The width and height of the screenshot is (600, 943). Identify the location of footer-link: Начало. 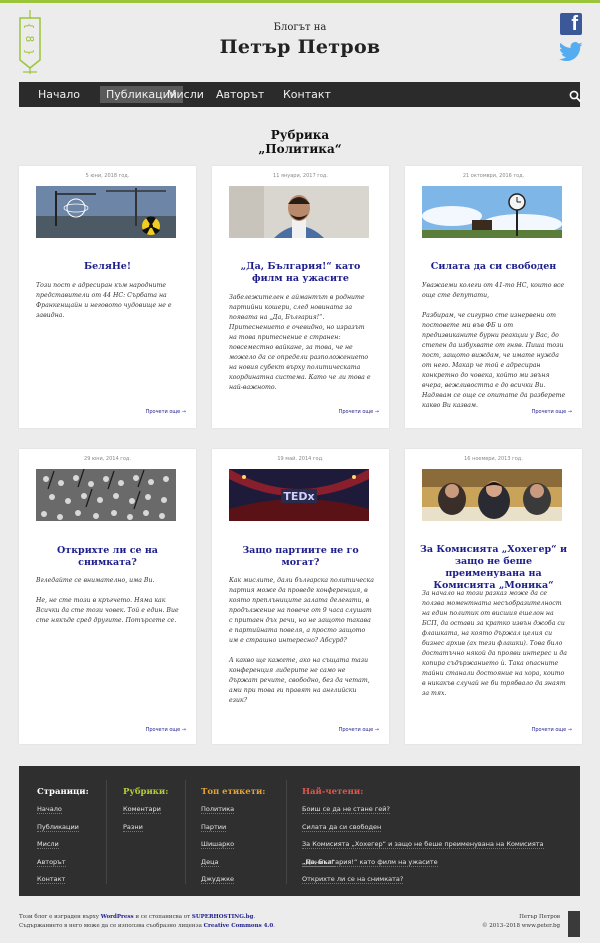
(72, 810).